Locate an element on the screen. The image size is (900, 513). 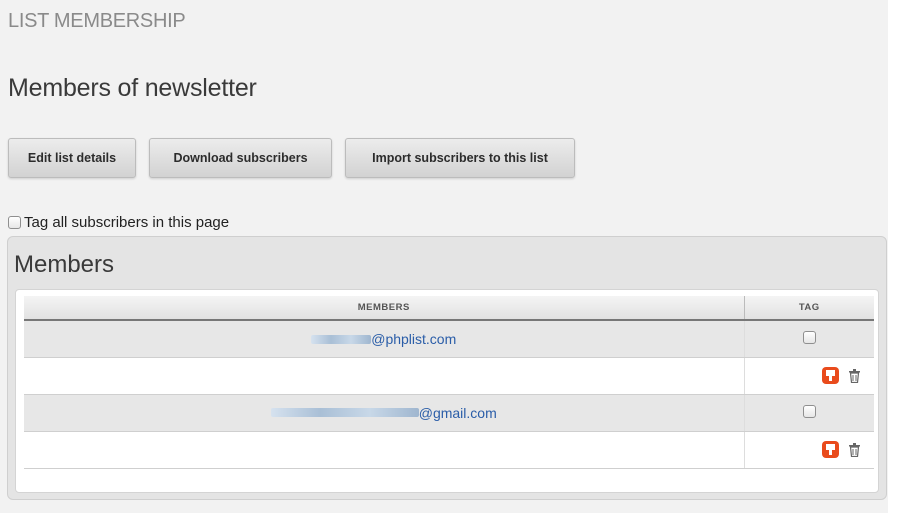
download-subscribers-button: Download subscribers is located at coordinates (240, 158).